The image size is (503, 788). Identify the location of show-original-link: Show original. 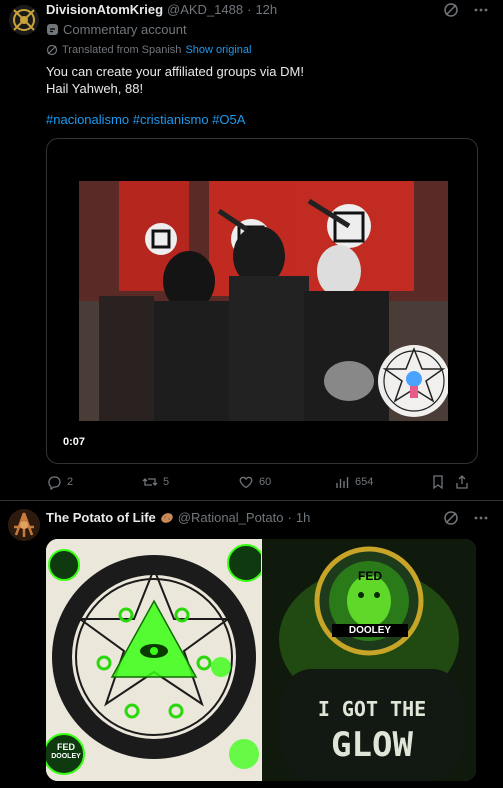
(218, 50).